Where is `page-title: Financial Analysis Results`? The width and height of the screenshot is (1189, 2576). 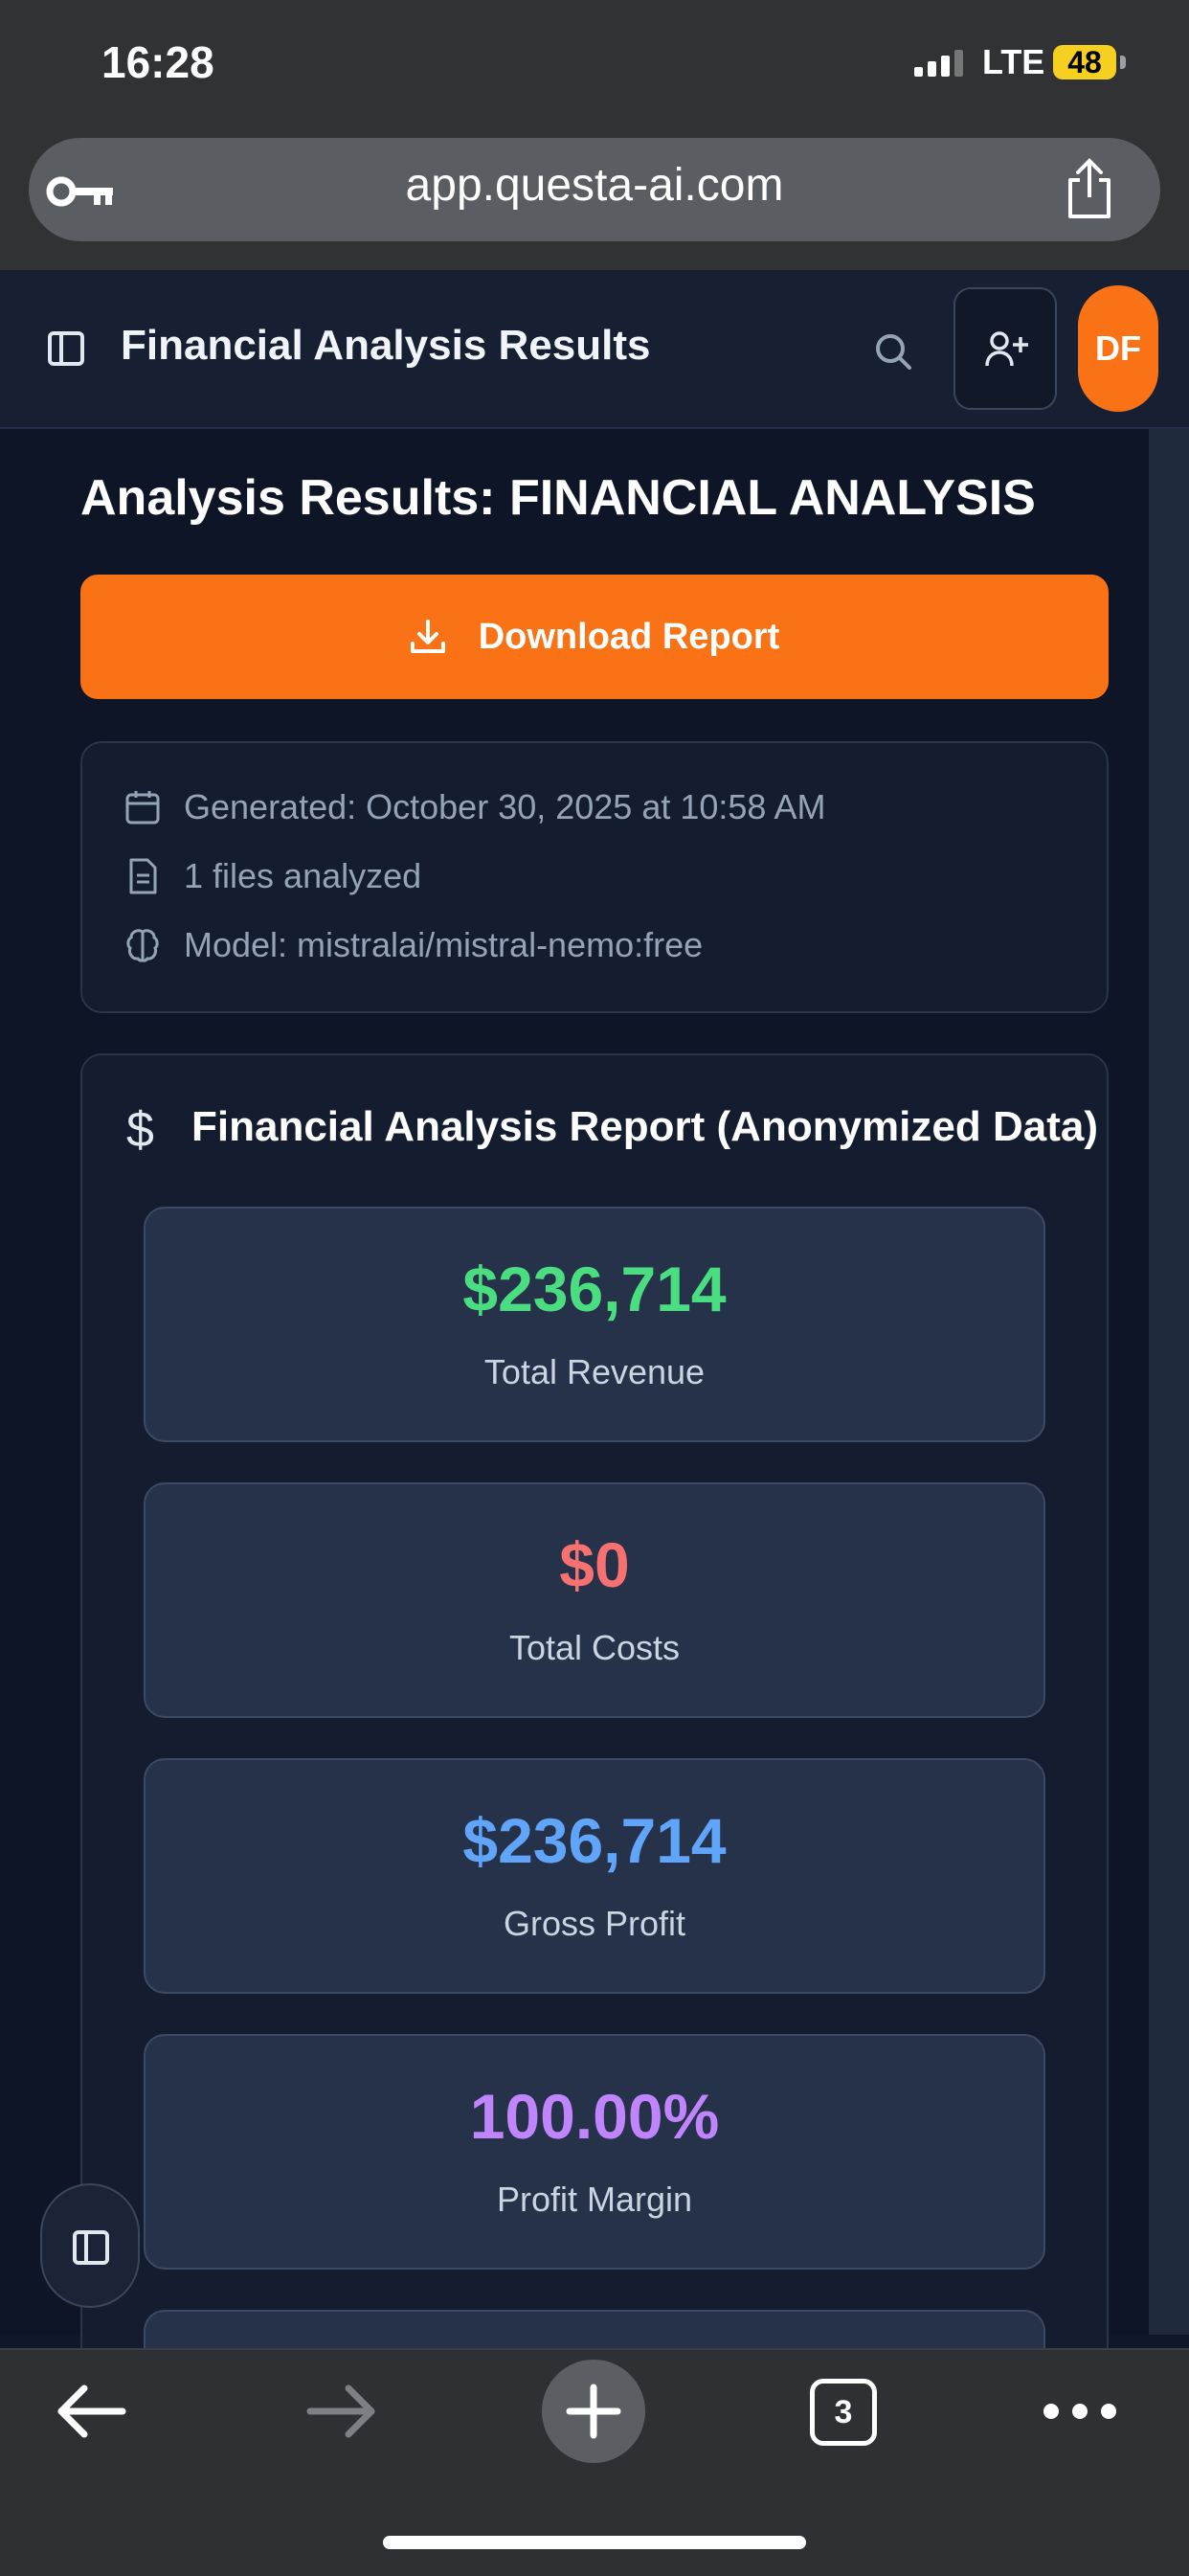
page-title: Financial Analysis Results is located at coordinates (386, 345).